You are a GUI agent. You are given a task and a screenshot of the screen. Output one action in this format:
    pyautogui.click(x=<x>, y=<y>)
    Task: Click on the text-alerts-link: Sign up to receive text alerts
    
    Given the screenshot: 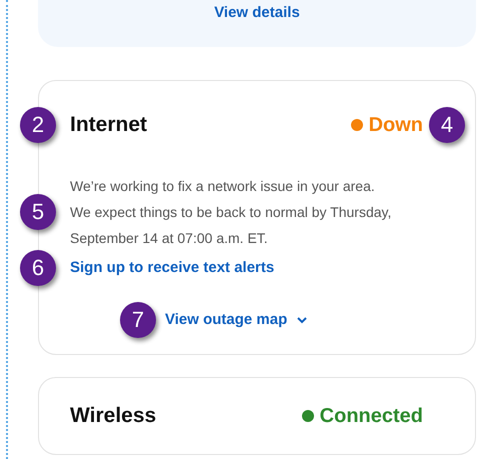 What is the action you would take?
    pyautogui.click(x=172, y=267)
    